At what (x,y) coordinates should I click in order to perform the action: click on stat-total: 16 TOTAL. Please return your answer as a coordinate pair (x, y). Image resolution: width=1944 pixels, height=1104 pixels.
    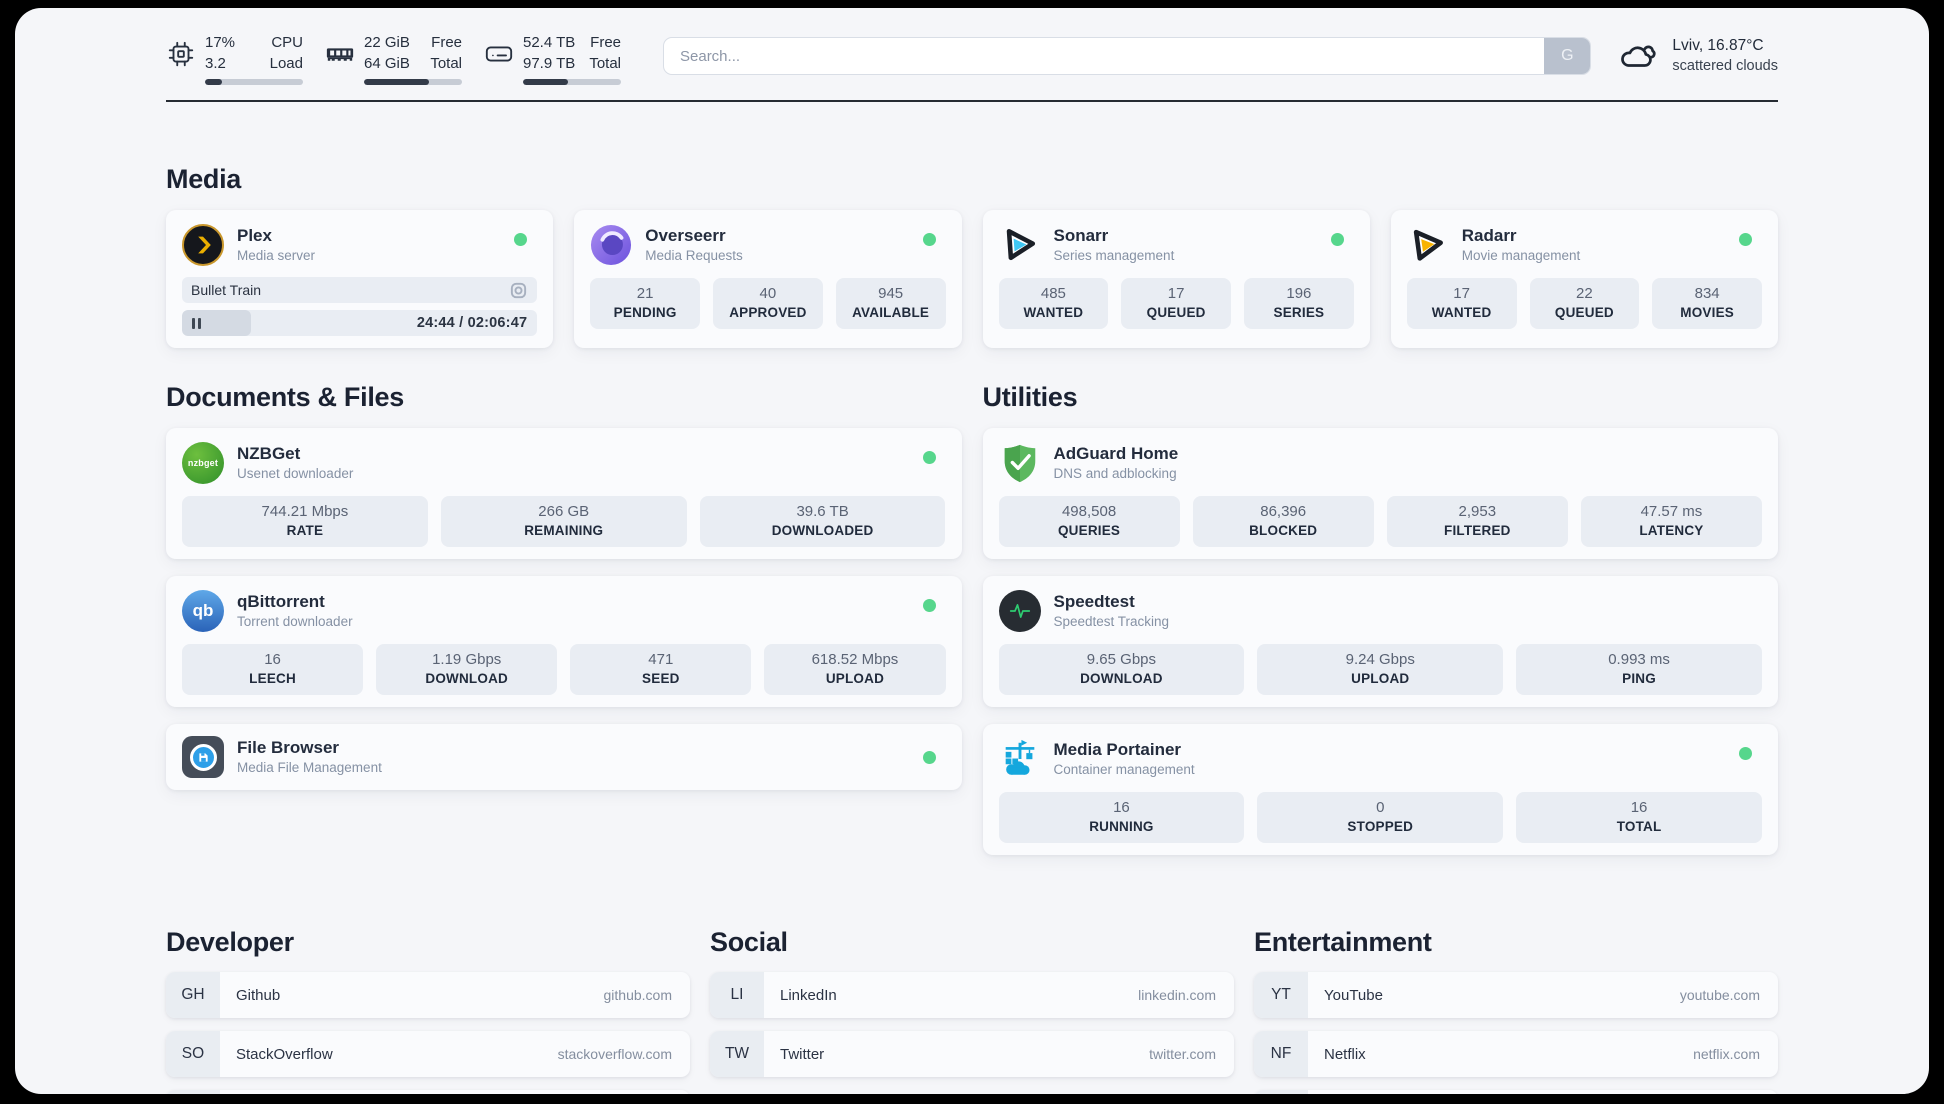
    Looking at the image, I should click on (1639, 817).